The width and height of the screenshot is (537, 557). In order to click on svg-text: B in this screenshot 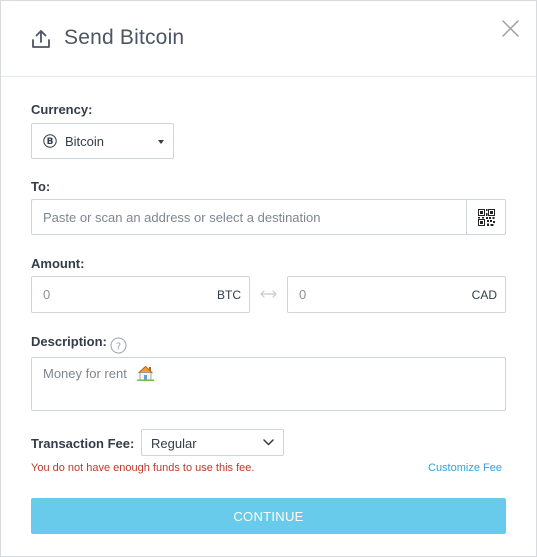, I will do `click(50, 142)`.